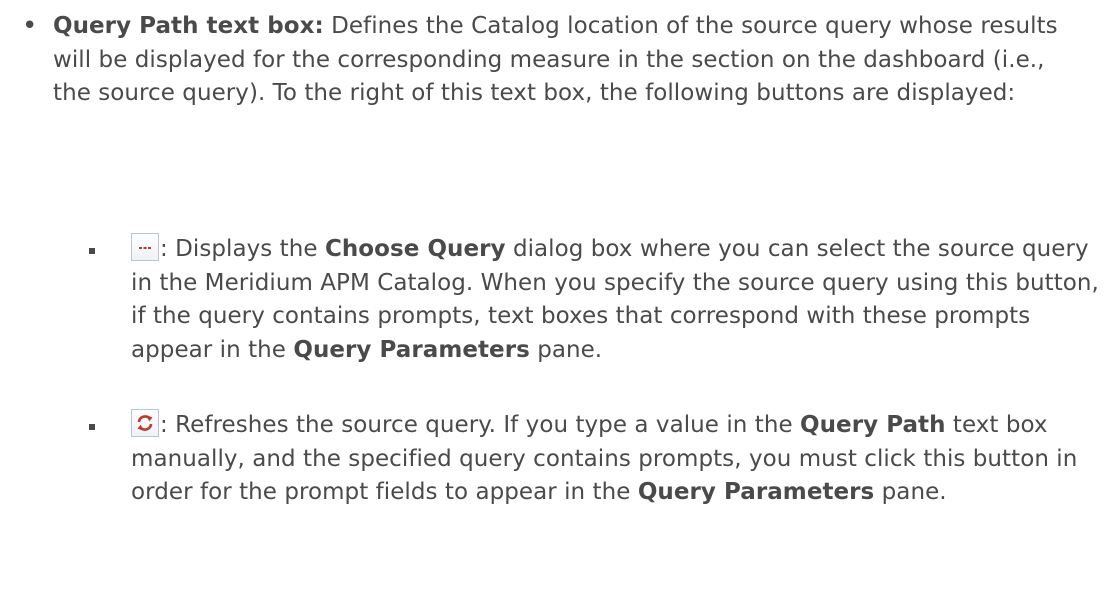  I want to click on item-term: Query Path text box:, so click(188, 26).